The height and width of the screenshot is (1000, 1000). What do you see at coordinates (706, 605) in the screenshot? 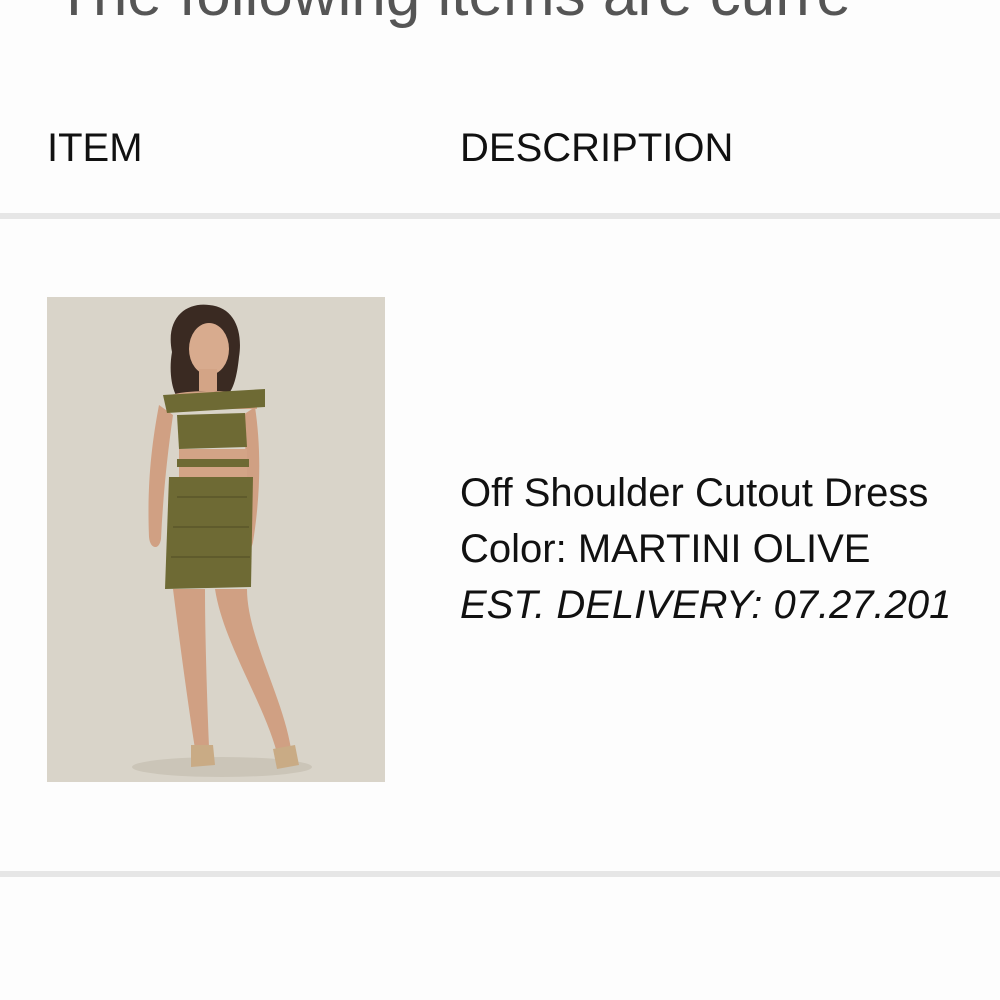
I see `estimated-delivery: EST. DELIVERY: 07.27.201` at bounding box center [706, 605].